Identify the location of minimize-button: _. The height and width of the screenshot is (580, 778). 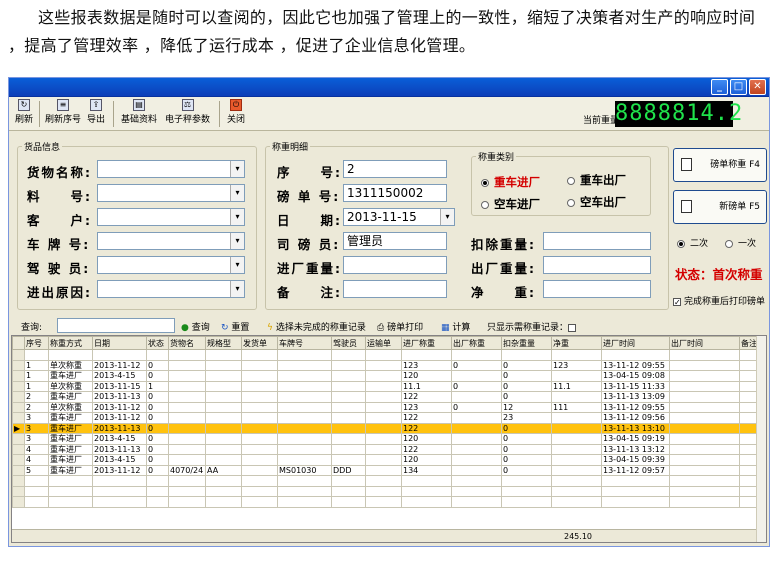
(719, 87).